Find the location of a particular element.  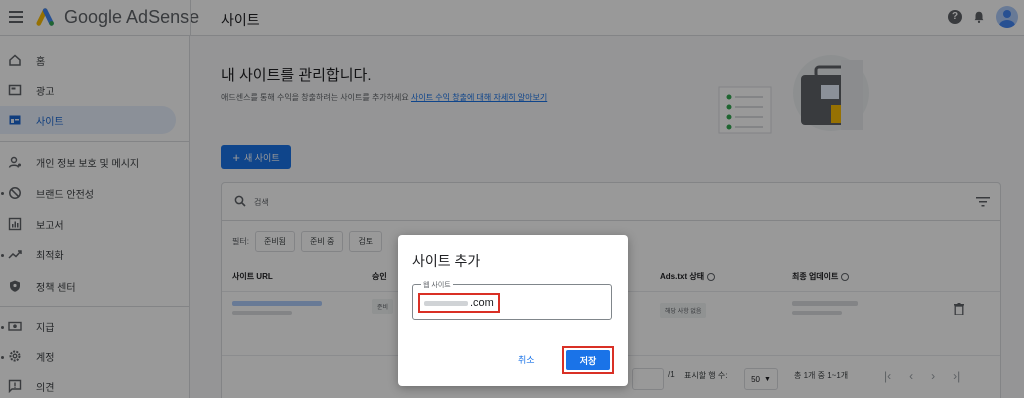

website-input: .com is located at coordinates (459, 303).